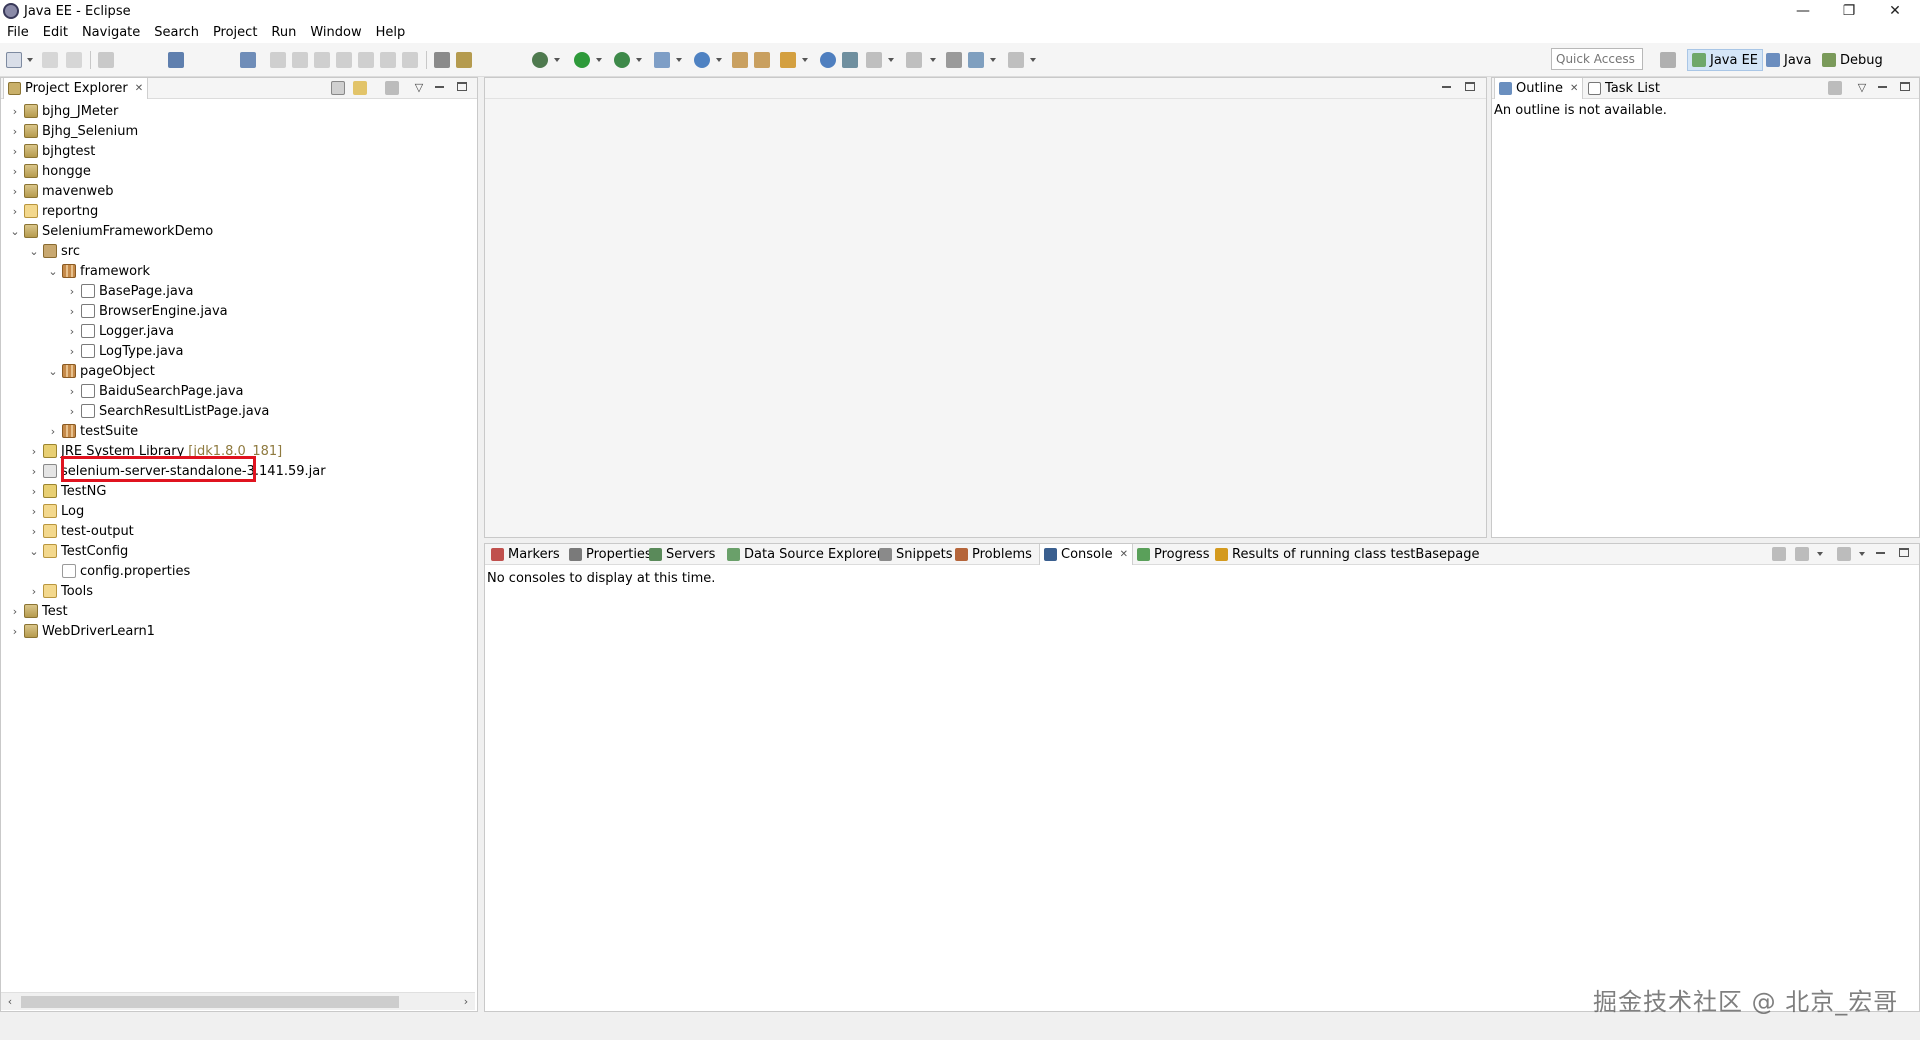 The image size is (1920, 1040). What do you see at coordinates (52, 151) in the screenshot?
I see `tree-item: › bjhgtest` at bounding box center [52, 151].